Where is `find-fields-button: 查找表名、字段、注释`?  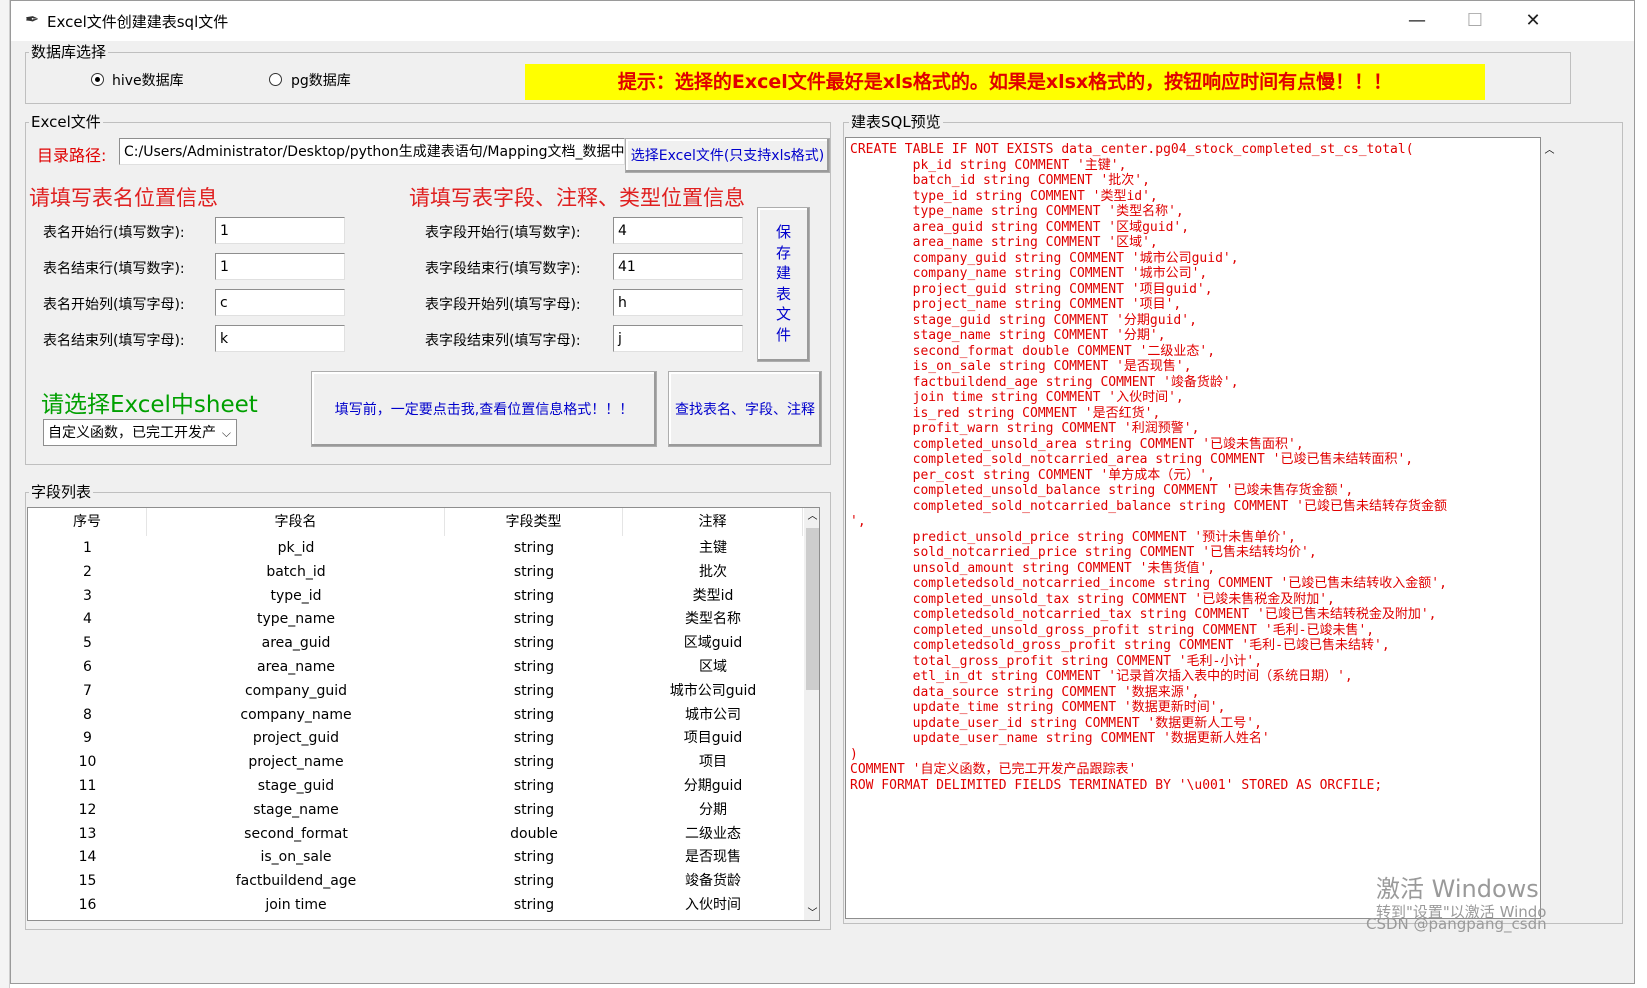
find-fields-button: 查找表名、字段、注释 is located at coordinates (745, 409).